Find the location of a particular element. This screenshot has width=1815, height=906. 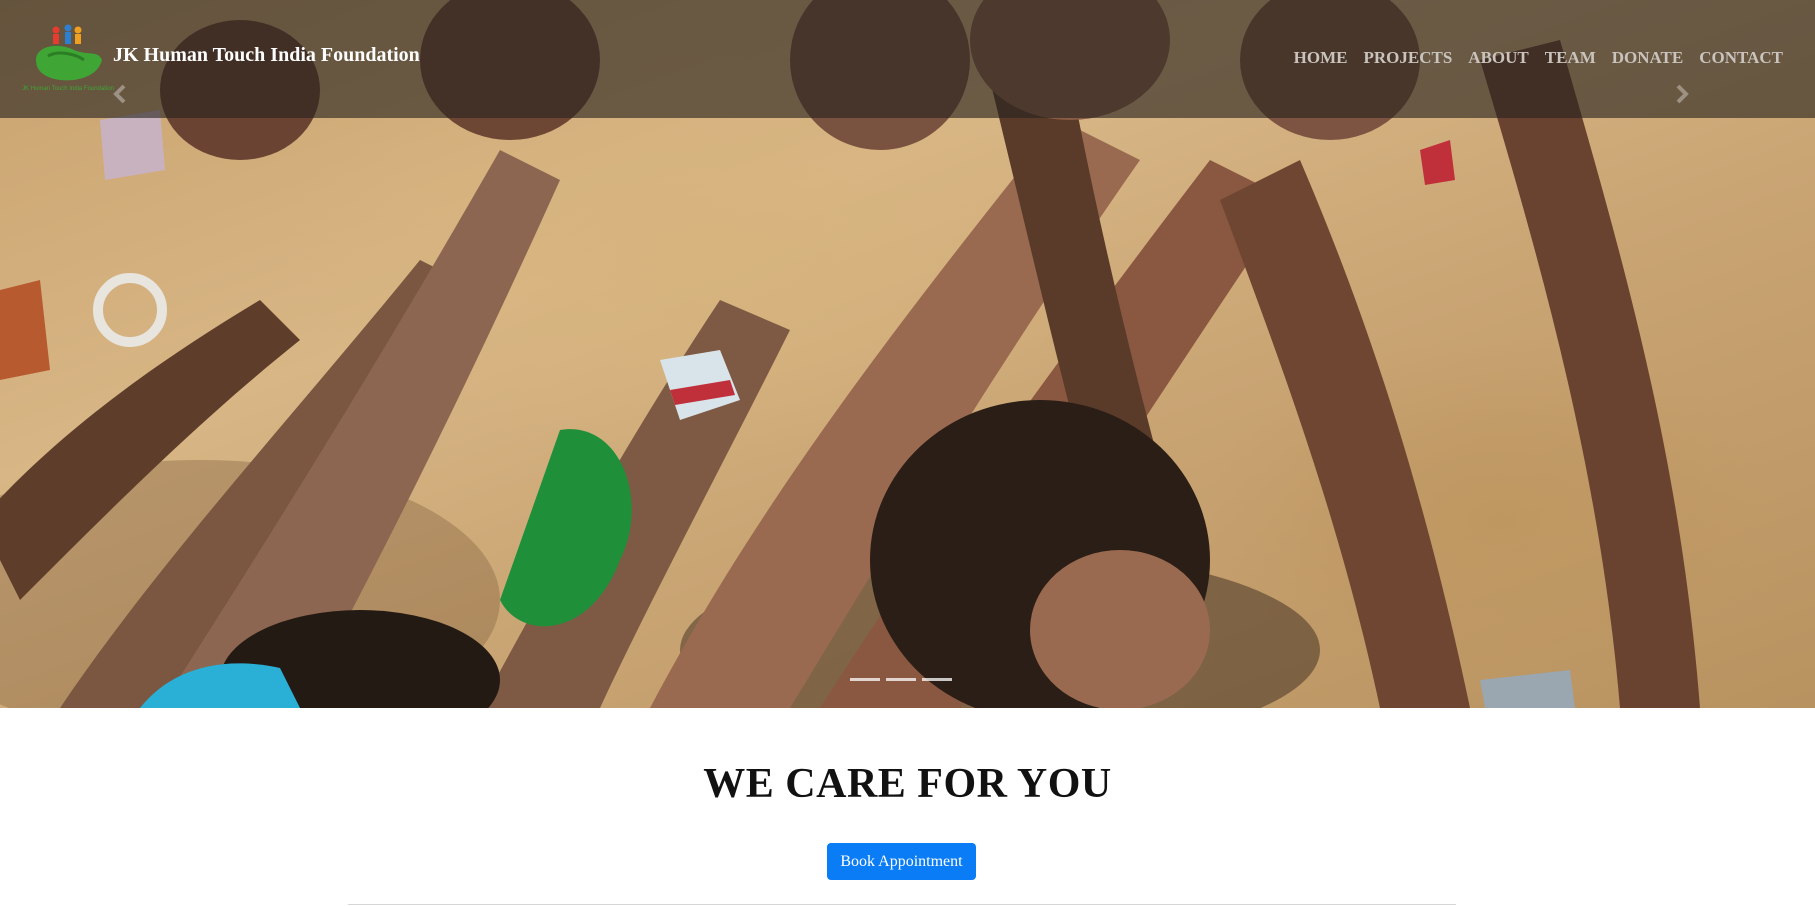

carousel-next-button is located at coordinates (1682, 94).